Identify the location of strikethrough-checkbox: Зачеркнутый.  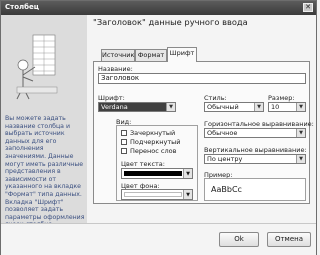
(148, 133).